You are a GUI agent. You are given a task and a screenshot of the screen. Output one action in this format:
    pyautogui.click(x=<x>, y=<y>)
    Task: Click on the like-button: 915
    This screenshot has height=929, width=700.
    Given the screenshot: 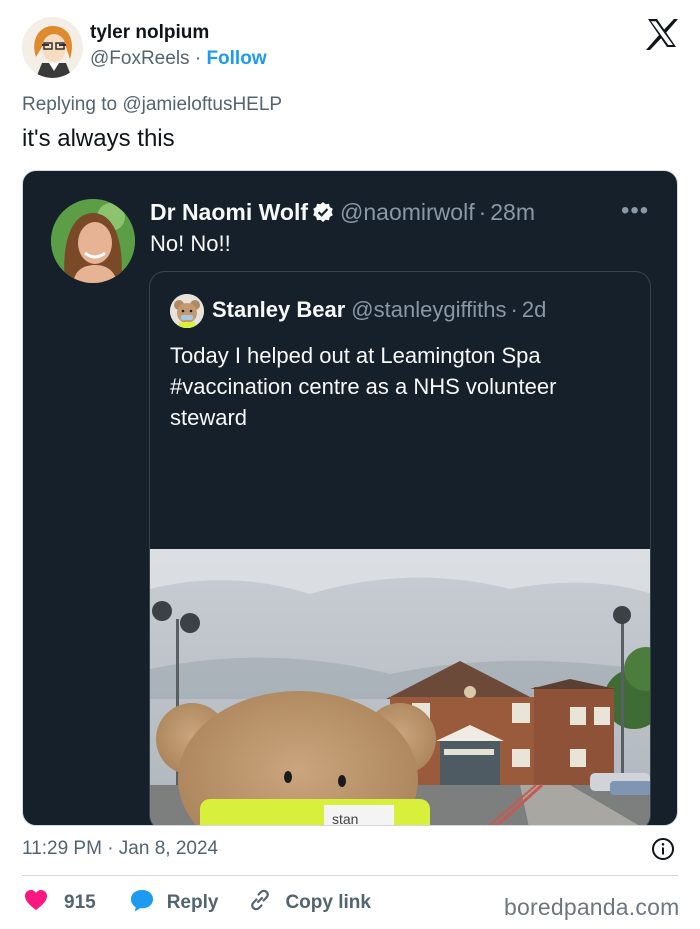 What is the action you would take?
    pyautogui.click(x=59, y=903)
    